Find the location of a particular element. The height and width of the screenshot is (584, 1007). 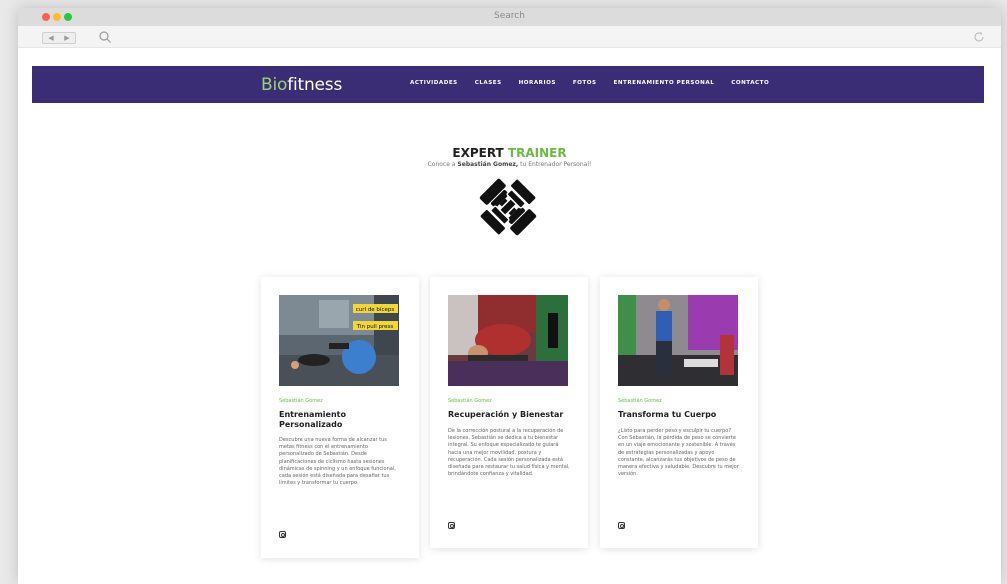

card-title: Recuperación y Bienestar is located at coordinates (506, 414).